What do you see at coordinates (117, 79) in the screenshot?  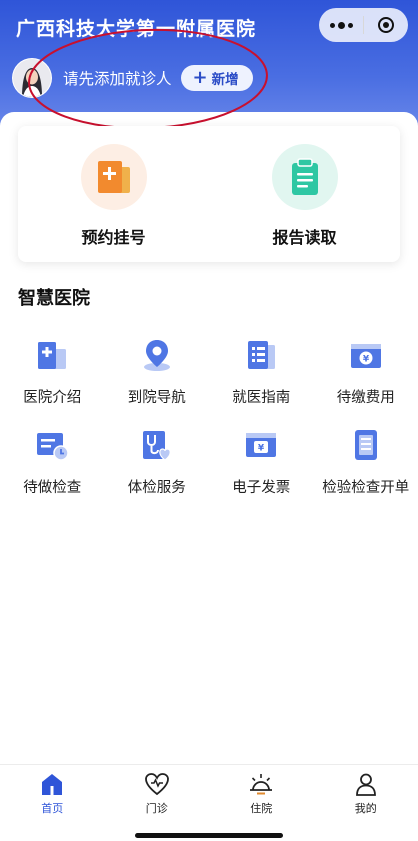 I see `add-patient-prompt: 请先添加就诊人` at bounding box center [117, 79].